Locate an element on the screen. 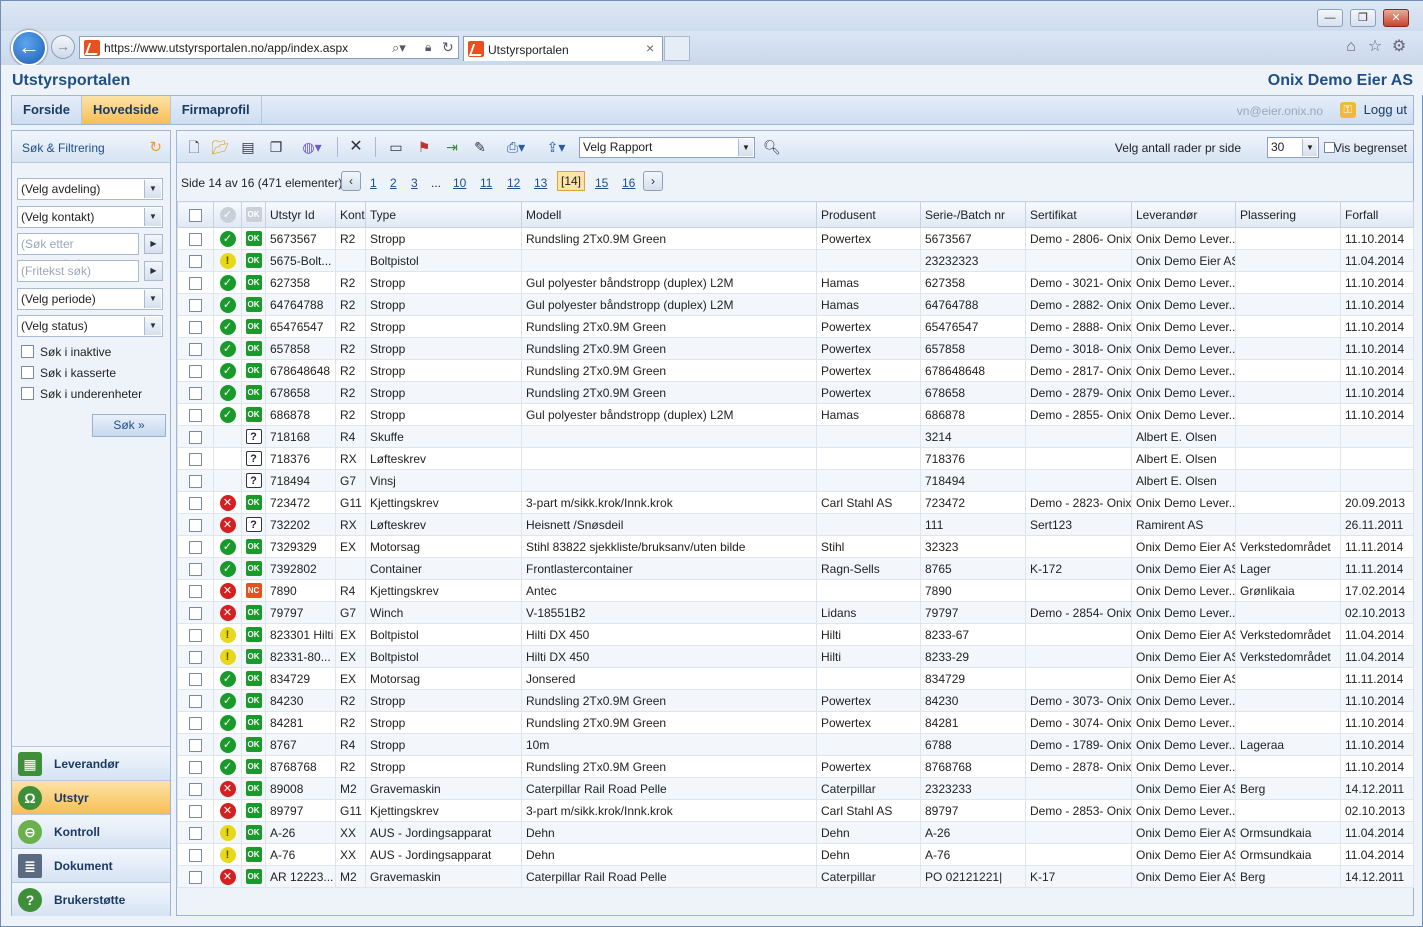 The image size is (1423, 927). page-link: 13 is located at coordinates (540, 183).